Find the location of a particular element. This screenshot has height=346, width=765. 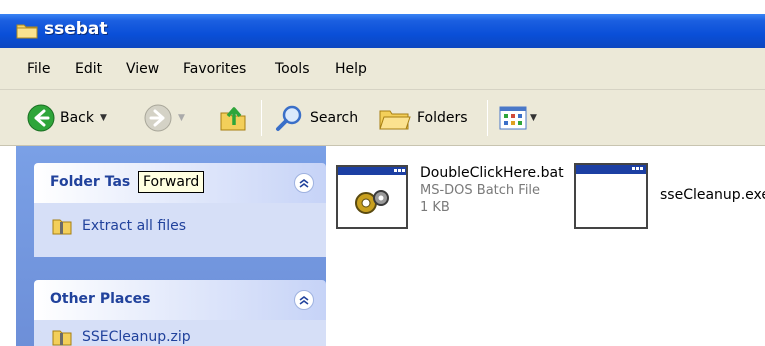

file-size: 1 KB is located at coordinates (435, 207).